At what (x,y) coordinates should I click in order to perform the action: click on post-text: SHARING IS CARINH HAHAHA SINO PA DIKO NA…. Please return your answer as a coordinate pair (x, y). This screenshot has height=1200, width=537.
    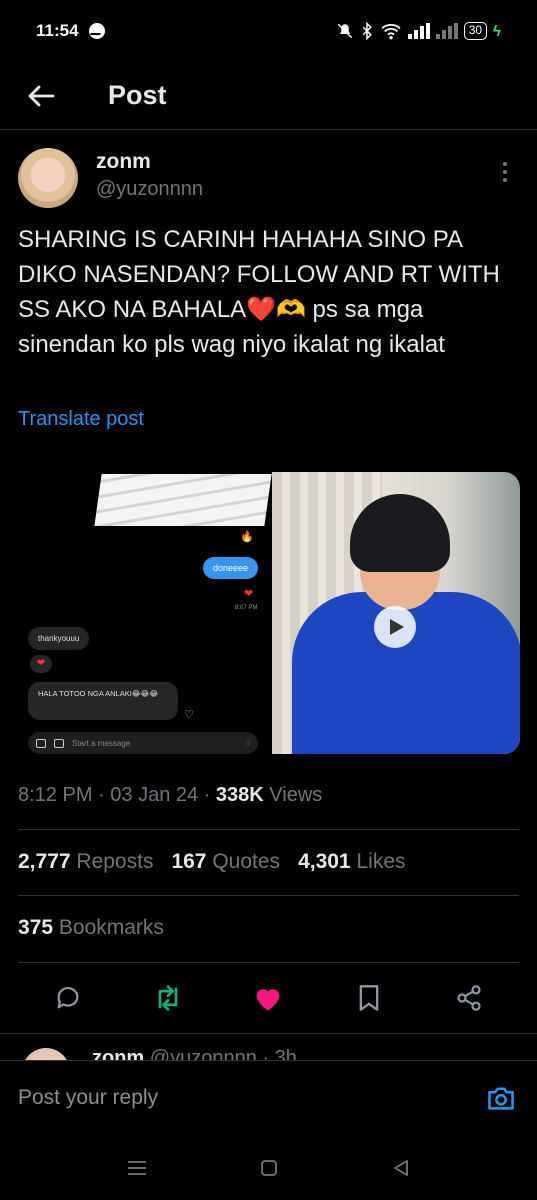
    Looking at the image, I should click on (268, 292).